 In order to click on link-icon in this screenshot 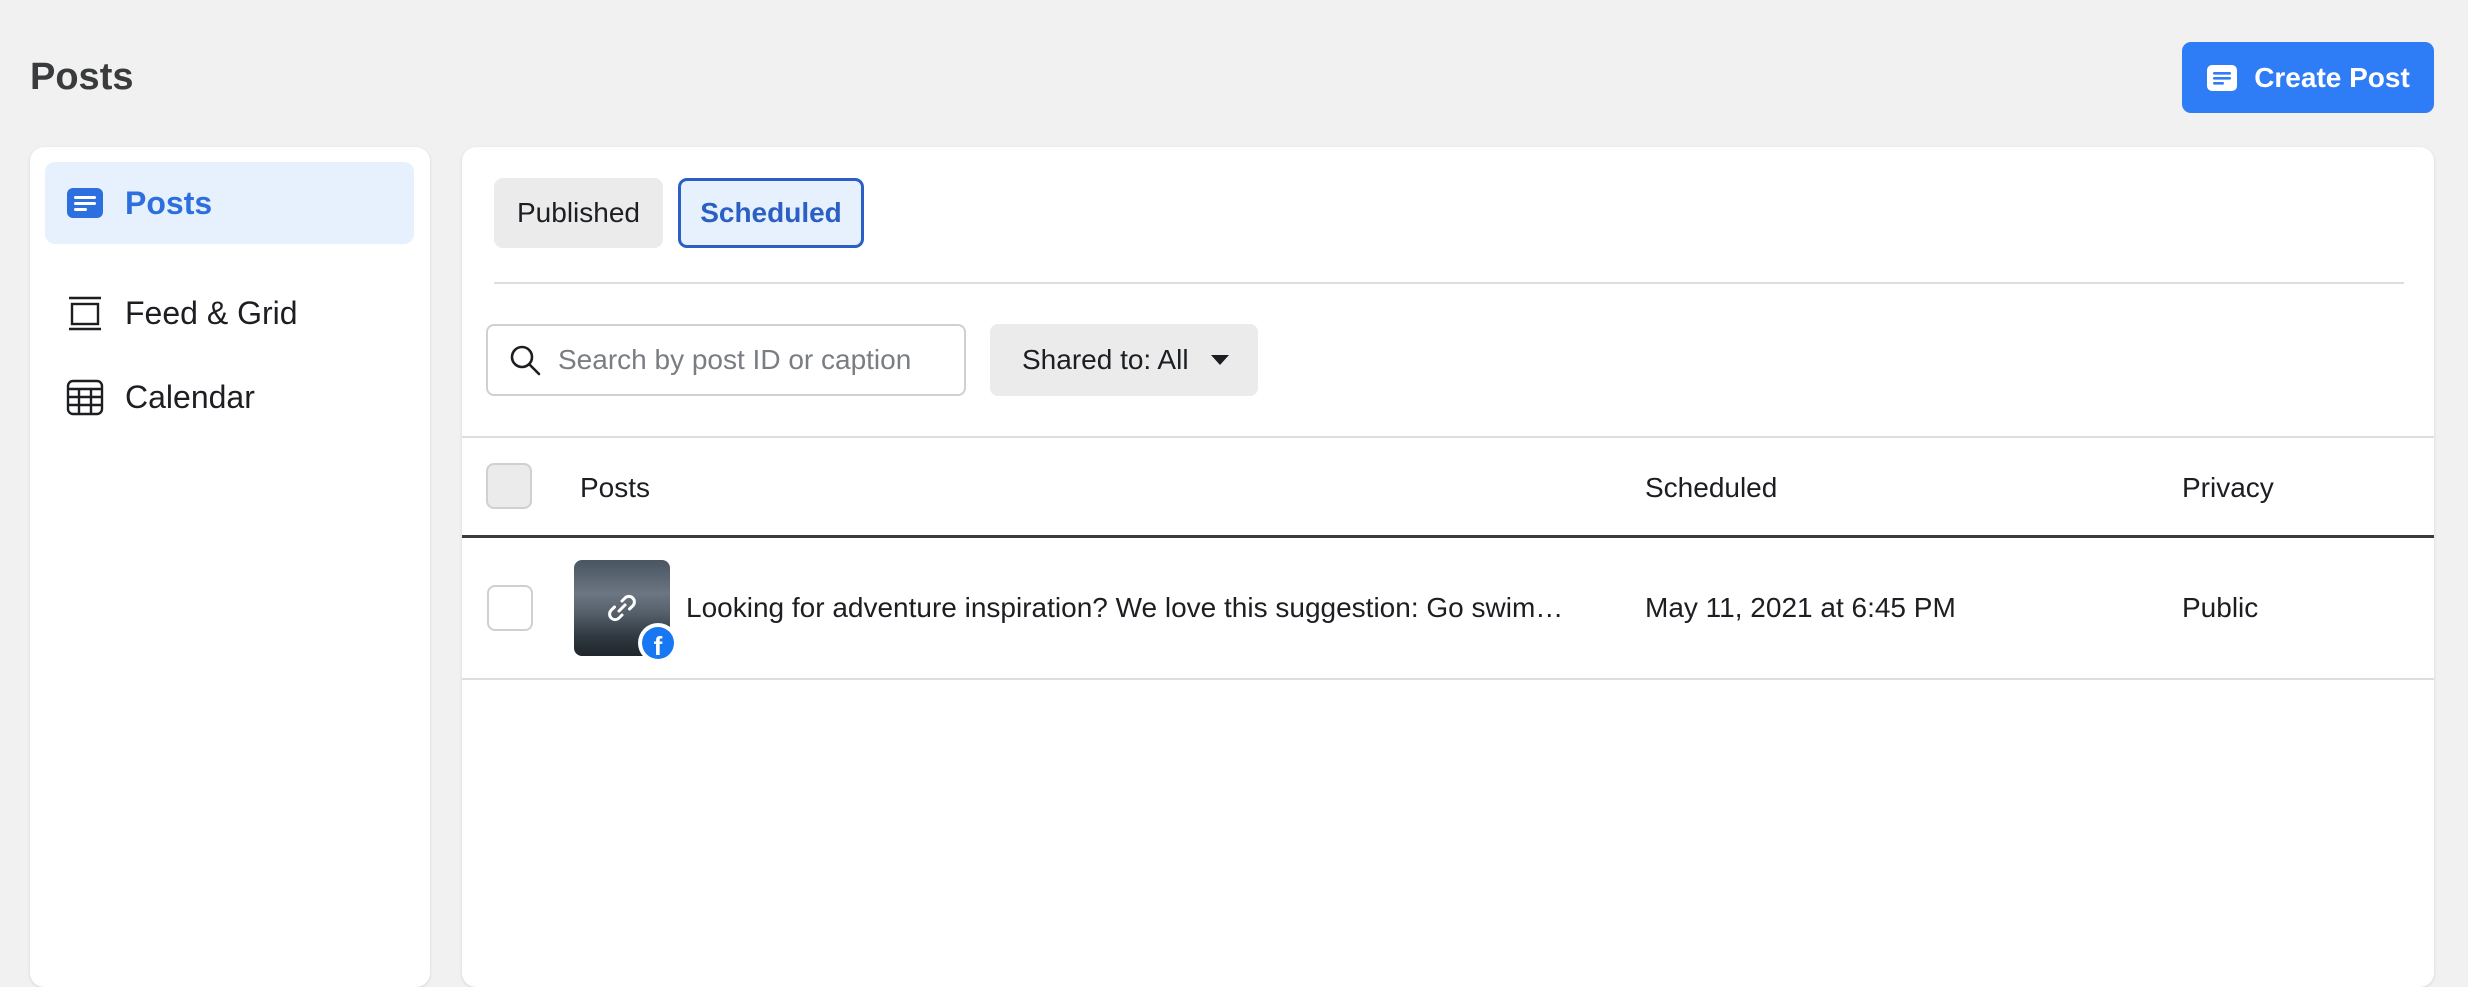, I will do `click(622, 608)`.